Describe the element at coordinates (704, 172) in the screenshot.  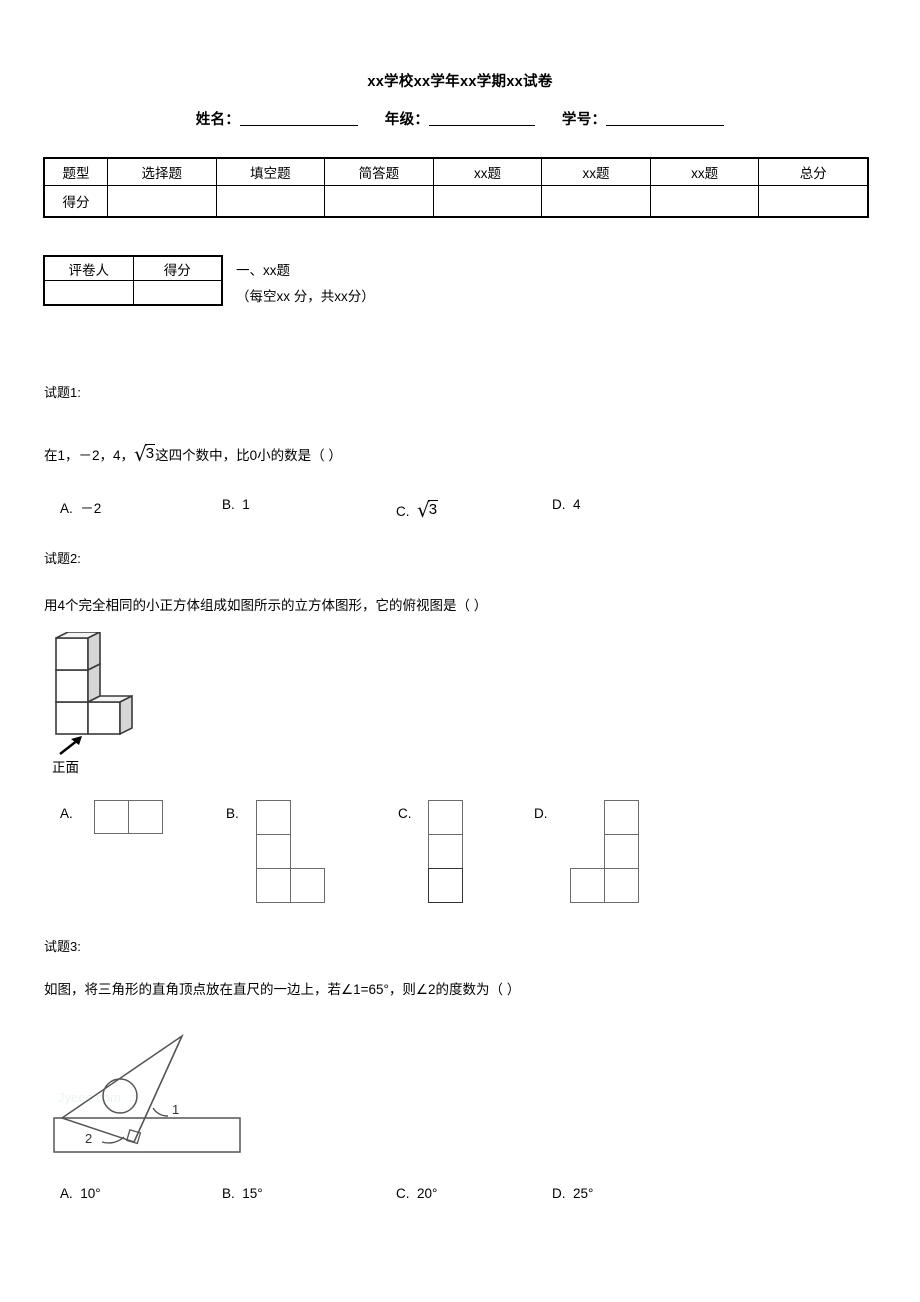
I see `score-table-header-6: xx题` at that location.